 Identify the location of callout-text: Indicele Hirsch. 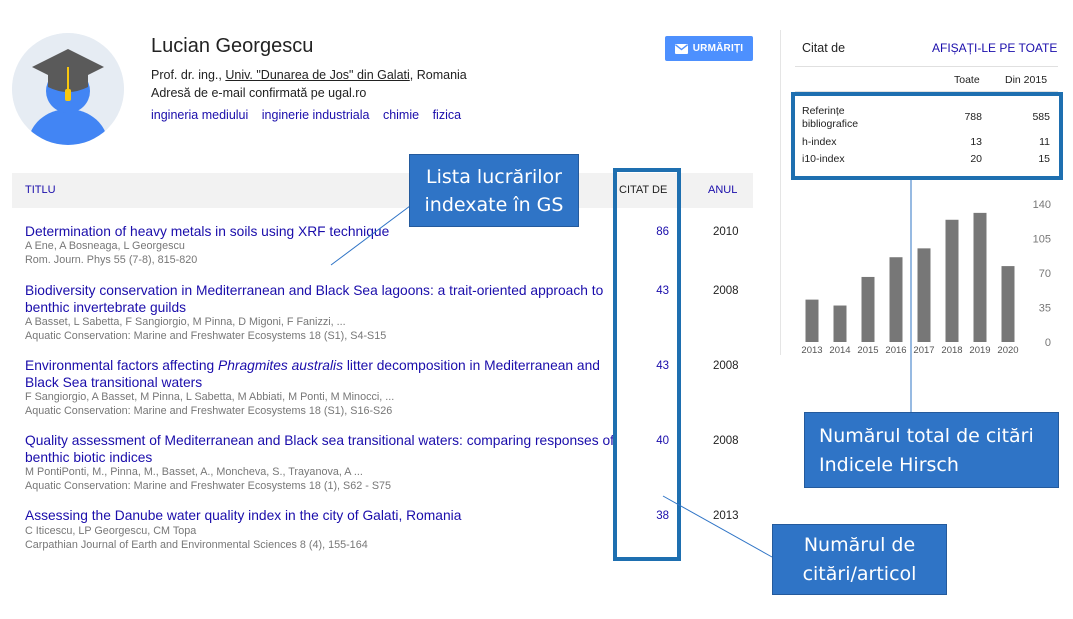
(889, 465).